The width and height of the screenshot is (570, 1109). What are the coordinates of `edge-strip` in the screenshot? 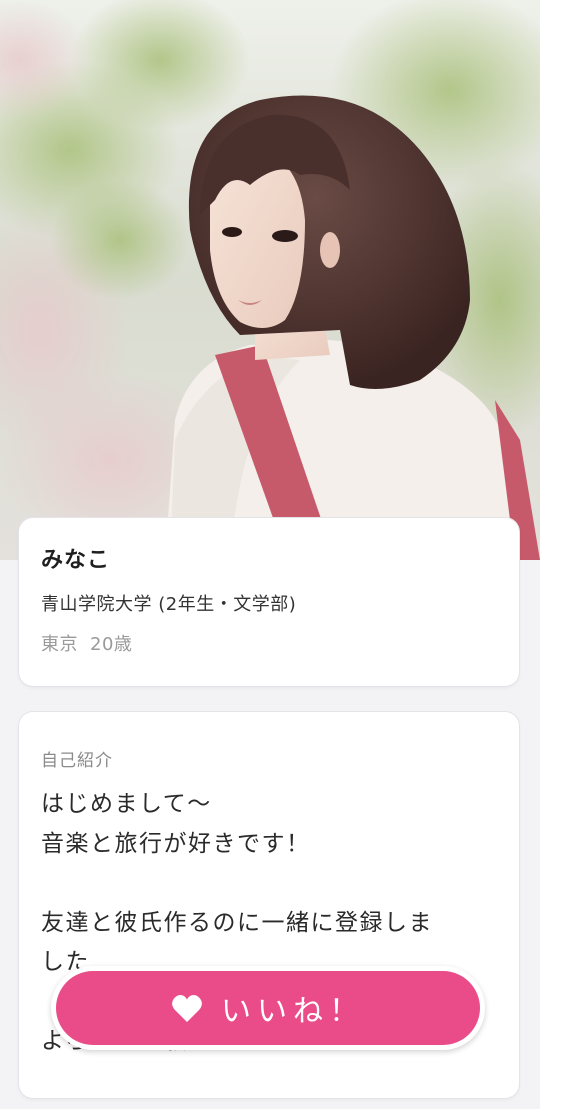 It's located at (555, 554).